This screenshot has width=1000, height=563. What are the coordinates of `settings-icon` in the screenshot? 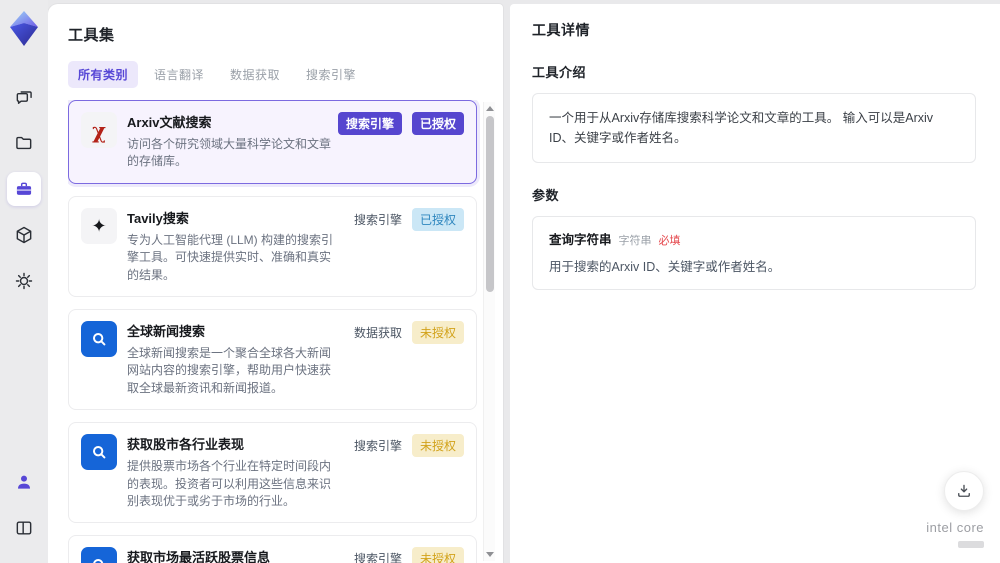 It's located at (24, 281).